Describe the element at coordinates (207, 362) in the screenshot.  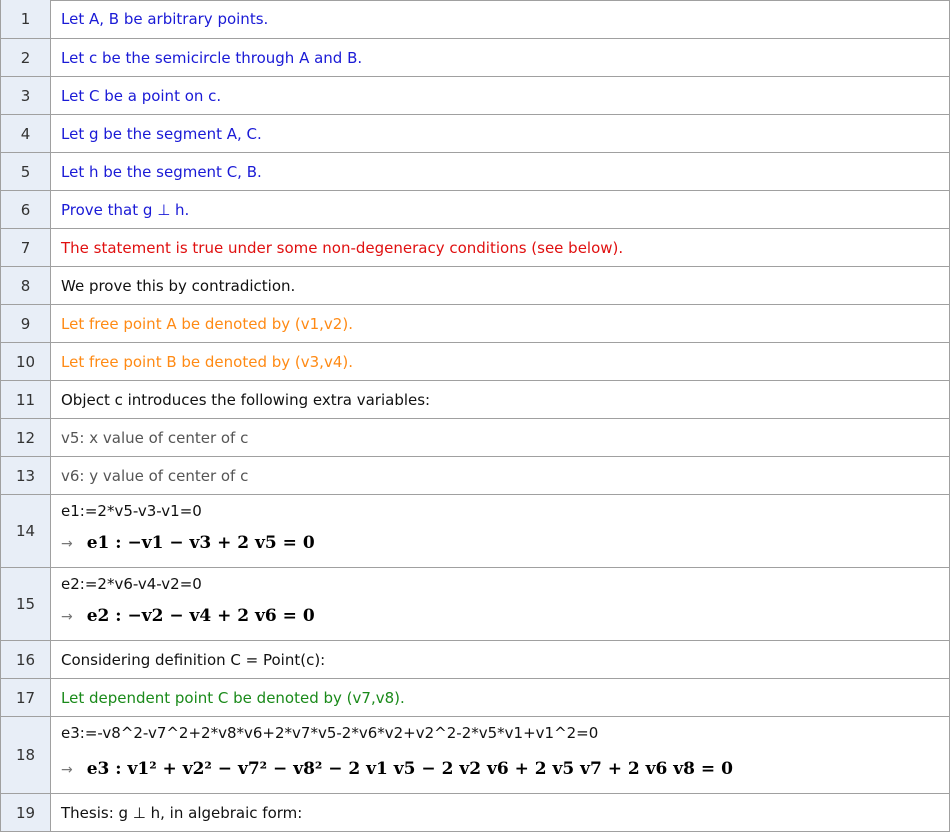
I see `row-text: Let free point B be denoted by (v3,v4).` at that location.